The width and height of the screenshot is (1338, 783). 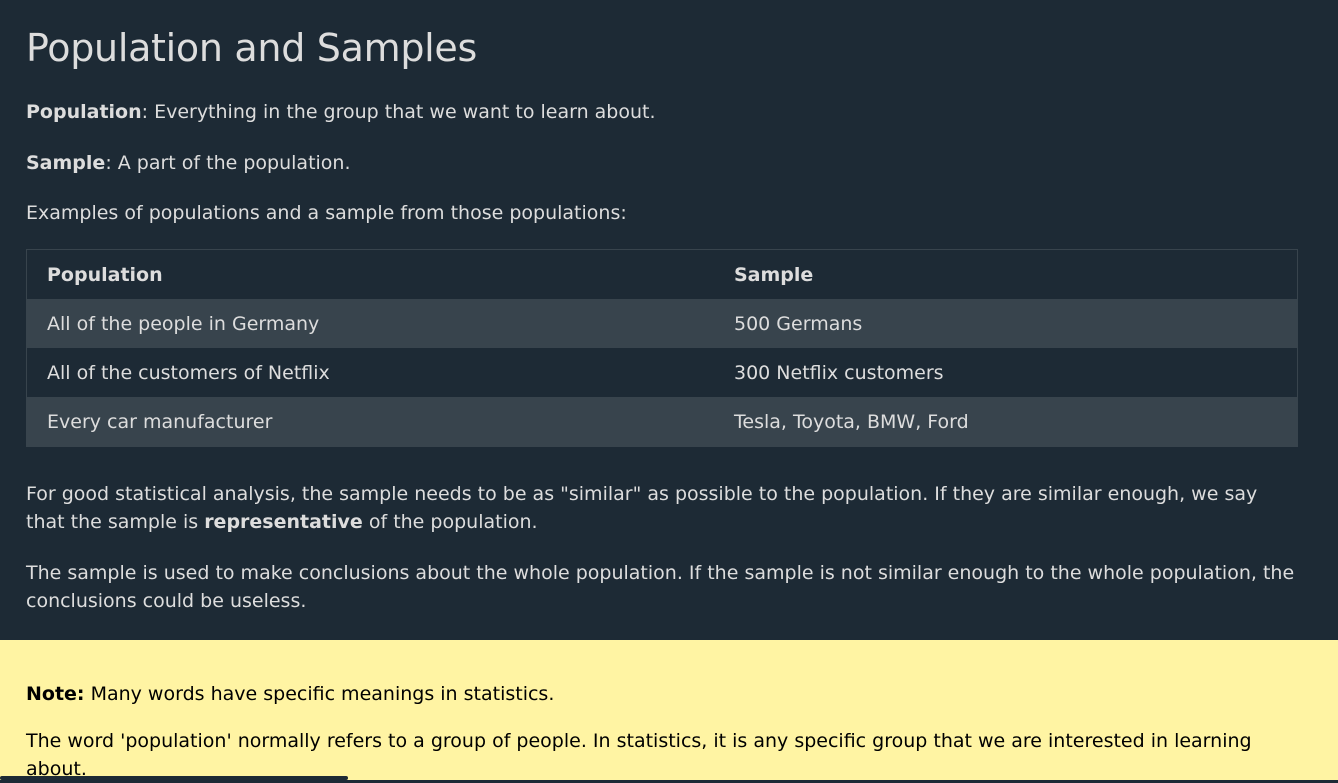 What do you see at coordinates (228, 163) in the screenshot?
I see `sample-definition-text: : A part of the population.` at bounding box center [228, 163].